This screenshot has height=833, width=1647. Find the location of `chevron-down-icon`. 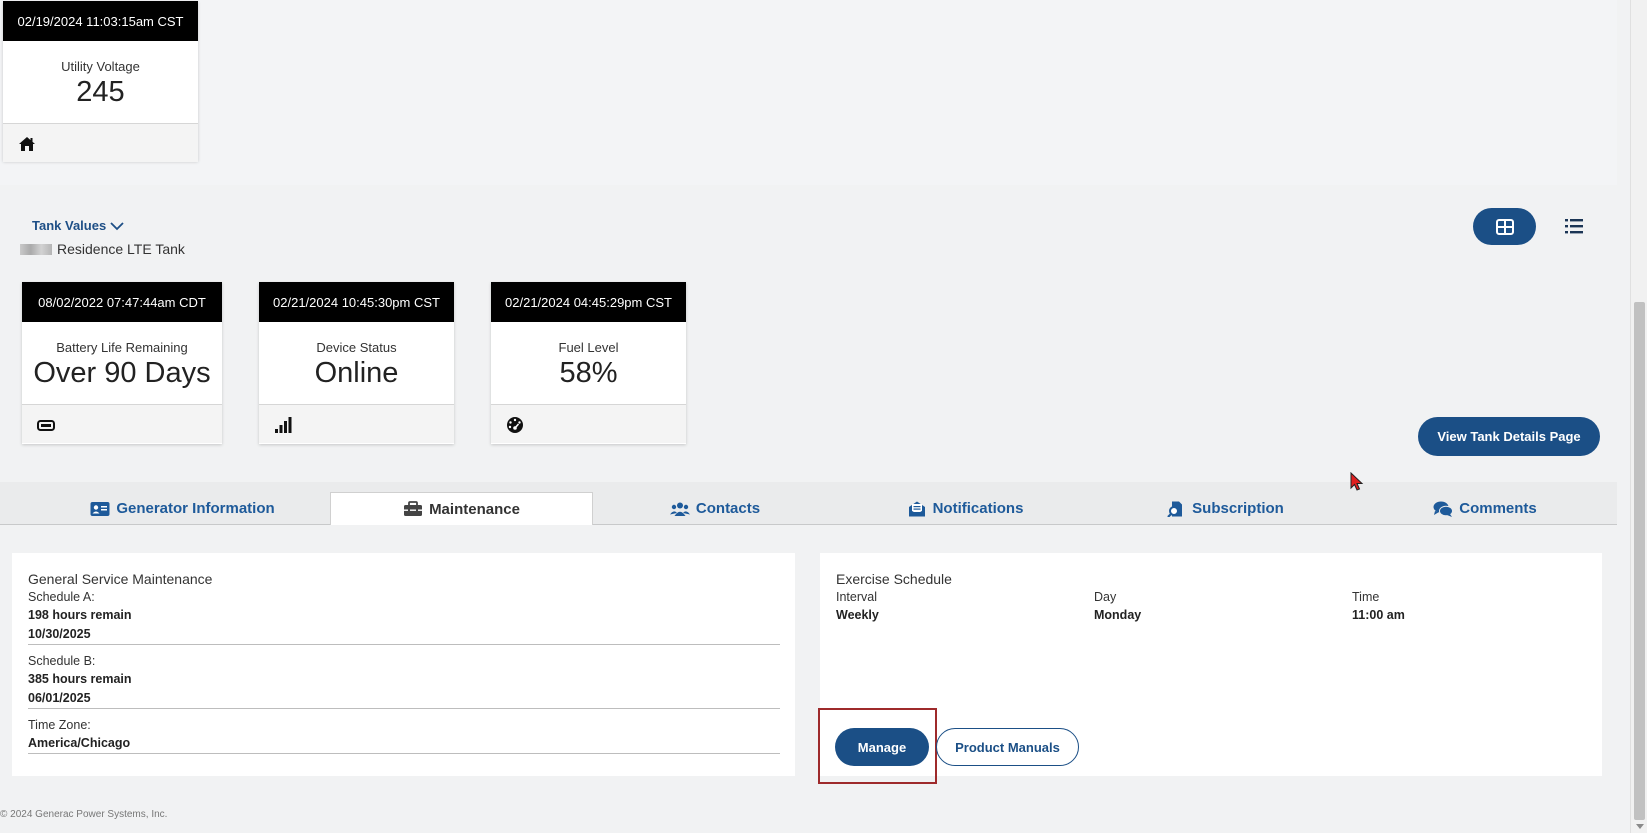

chevron-down-icon is located at coordinates (117, 225).